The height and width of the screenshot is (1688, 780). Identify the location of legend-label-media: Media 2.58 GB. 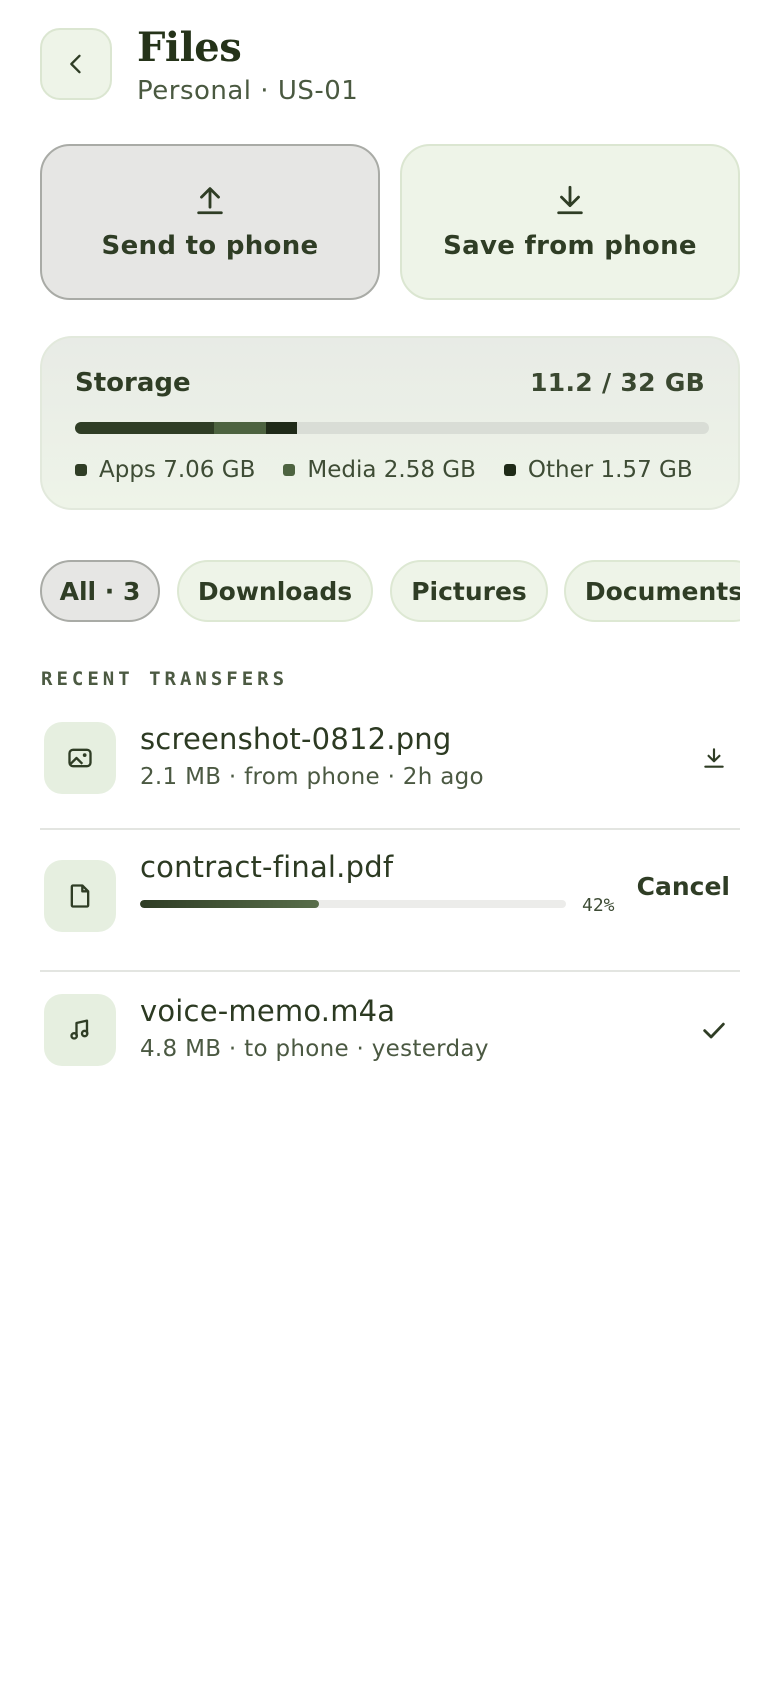
(391, 470).